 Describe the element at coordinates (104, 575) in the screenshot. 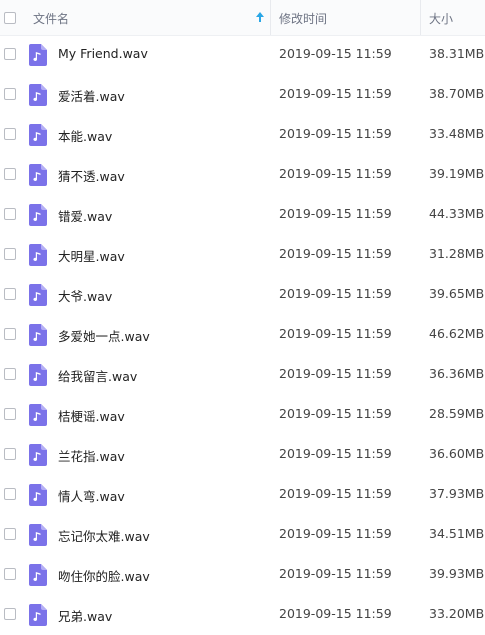

I see `file-name: 吻住你的脸.wav` at that location.